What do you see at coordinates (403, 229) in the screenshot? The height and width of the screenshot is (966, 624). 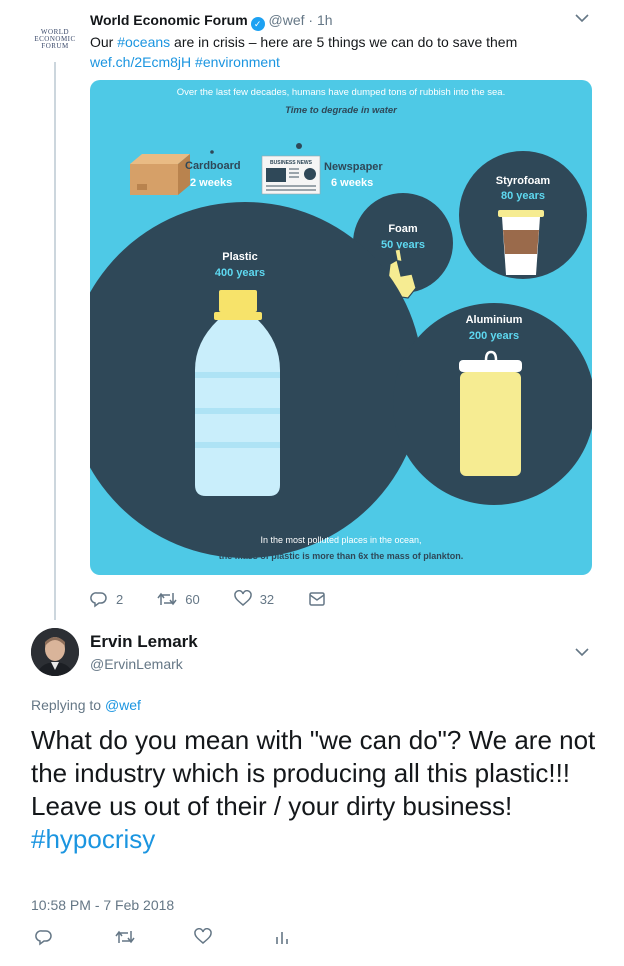 I see `foam-name: Foam` at bounding box center [403, 229].